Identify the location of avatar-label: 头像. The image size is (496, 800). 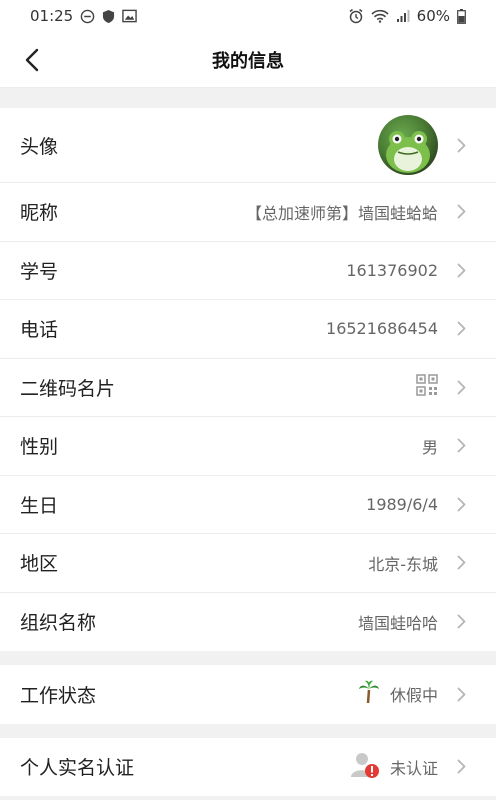
(39, 146).